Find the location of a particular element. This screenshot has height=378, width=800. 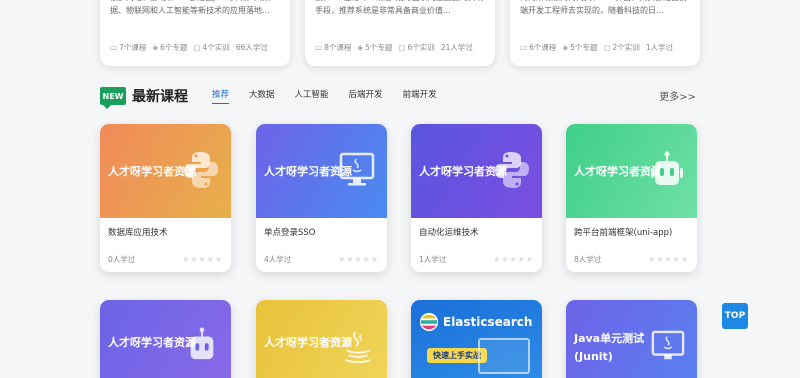

topics-count: ◈ 6个专题 is located at coordinates (170, 47).